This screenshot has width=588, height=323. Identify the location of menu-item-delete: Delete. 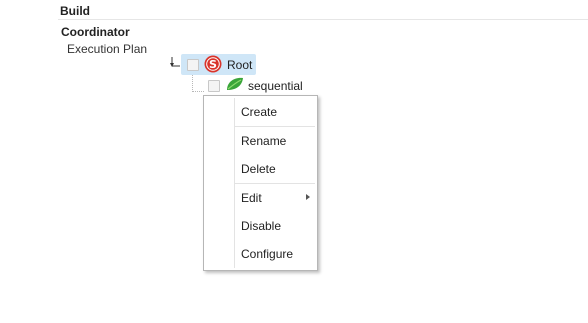
(260, 169).